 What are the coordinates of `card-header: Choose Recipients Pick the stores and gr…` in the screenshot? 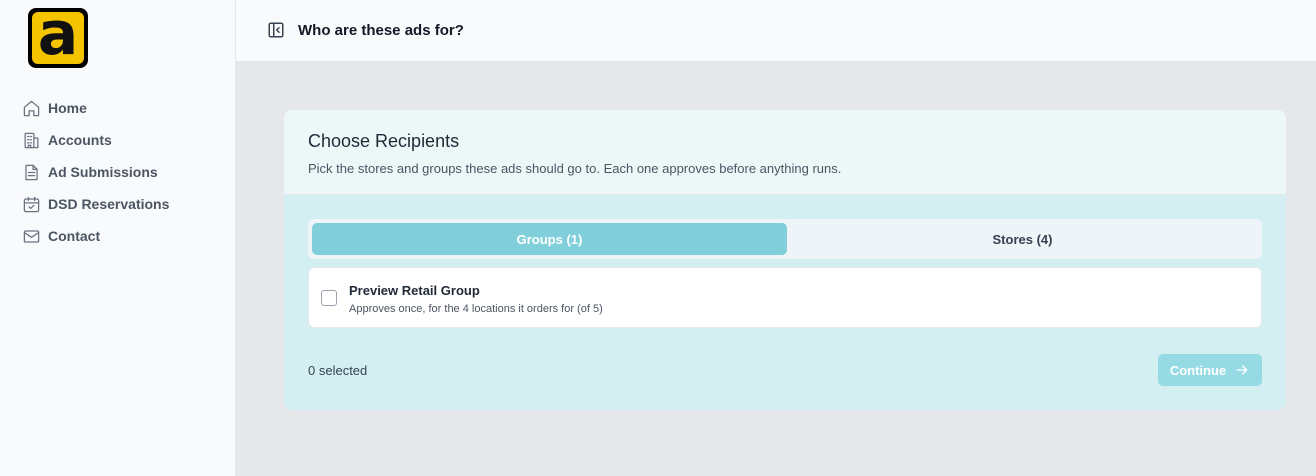 It's located at (785, 152).